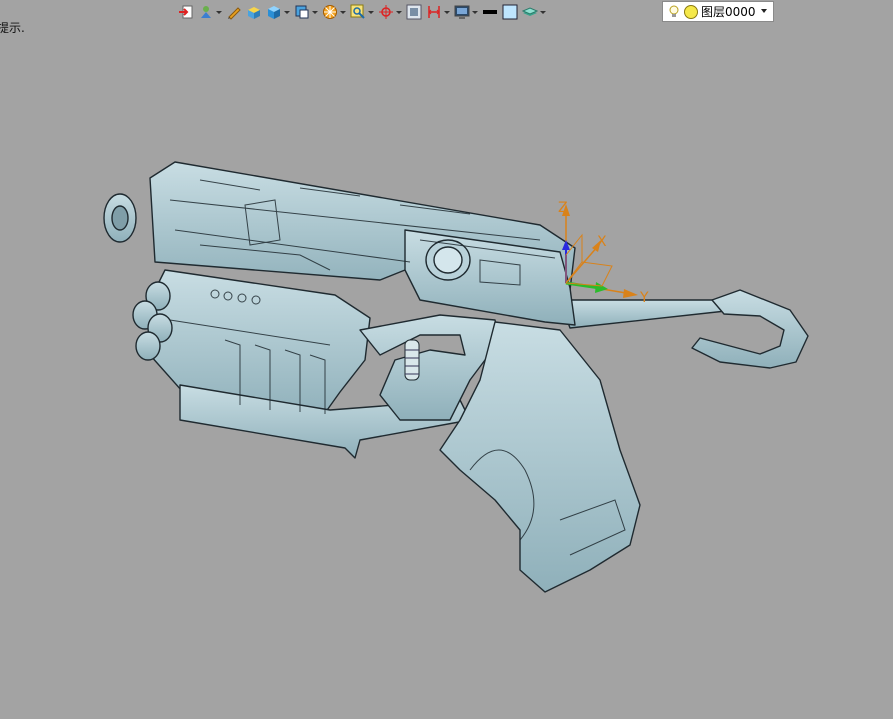  What do you see at coordinates (644, 298) in the screenshot?
I see `y-axis-label: Y` at bounding box center [644, 298].